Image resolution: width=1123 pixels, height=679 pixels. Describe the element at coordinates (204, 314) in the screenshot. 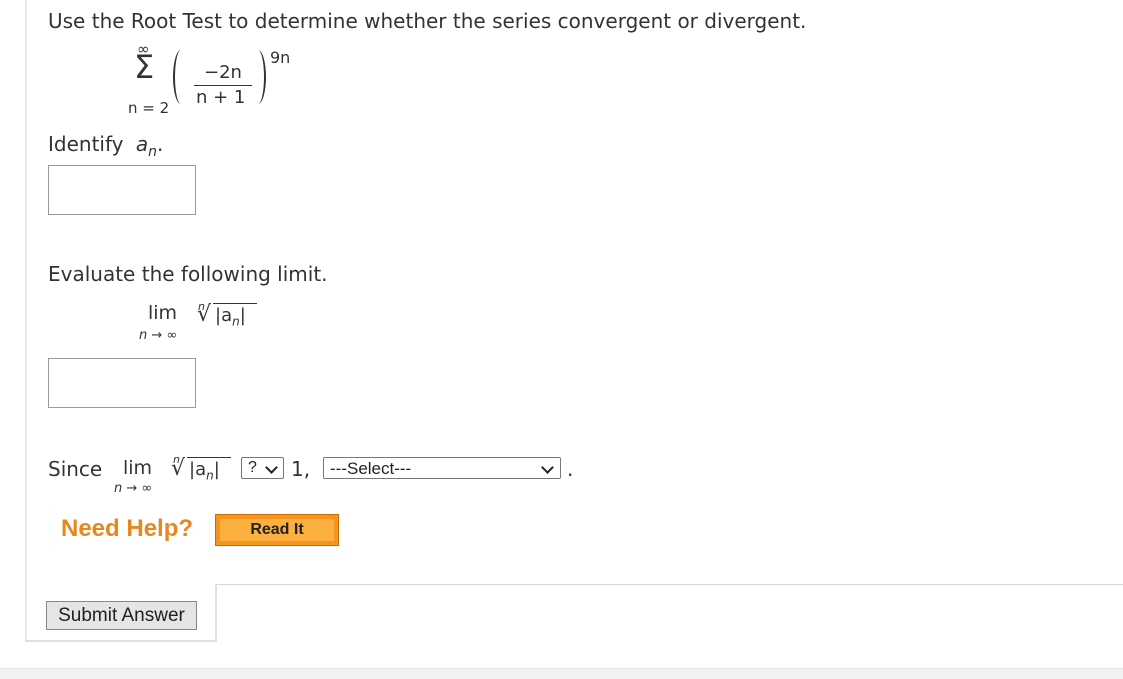

I see `radical-sign: √` at that location.